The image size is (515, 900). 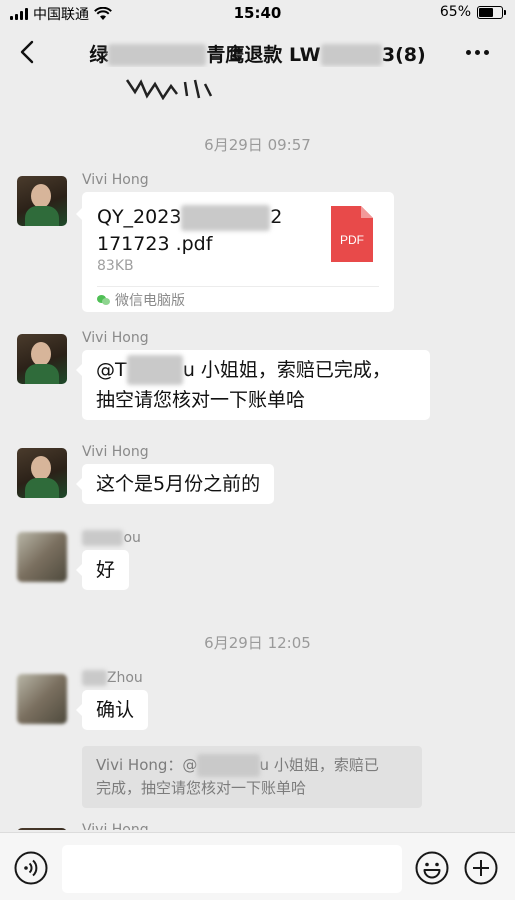 What do you see at coordinates (257, 643) in the screenshot?
I see `timestamp: 6月29日 12:05` at bounding box center [257, 643].